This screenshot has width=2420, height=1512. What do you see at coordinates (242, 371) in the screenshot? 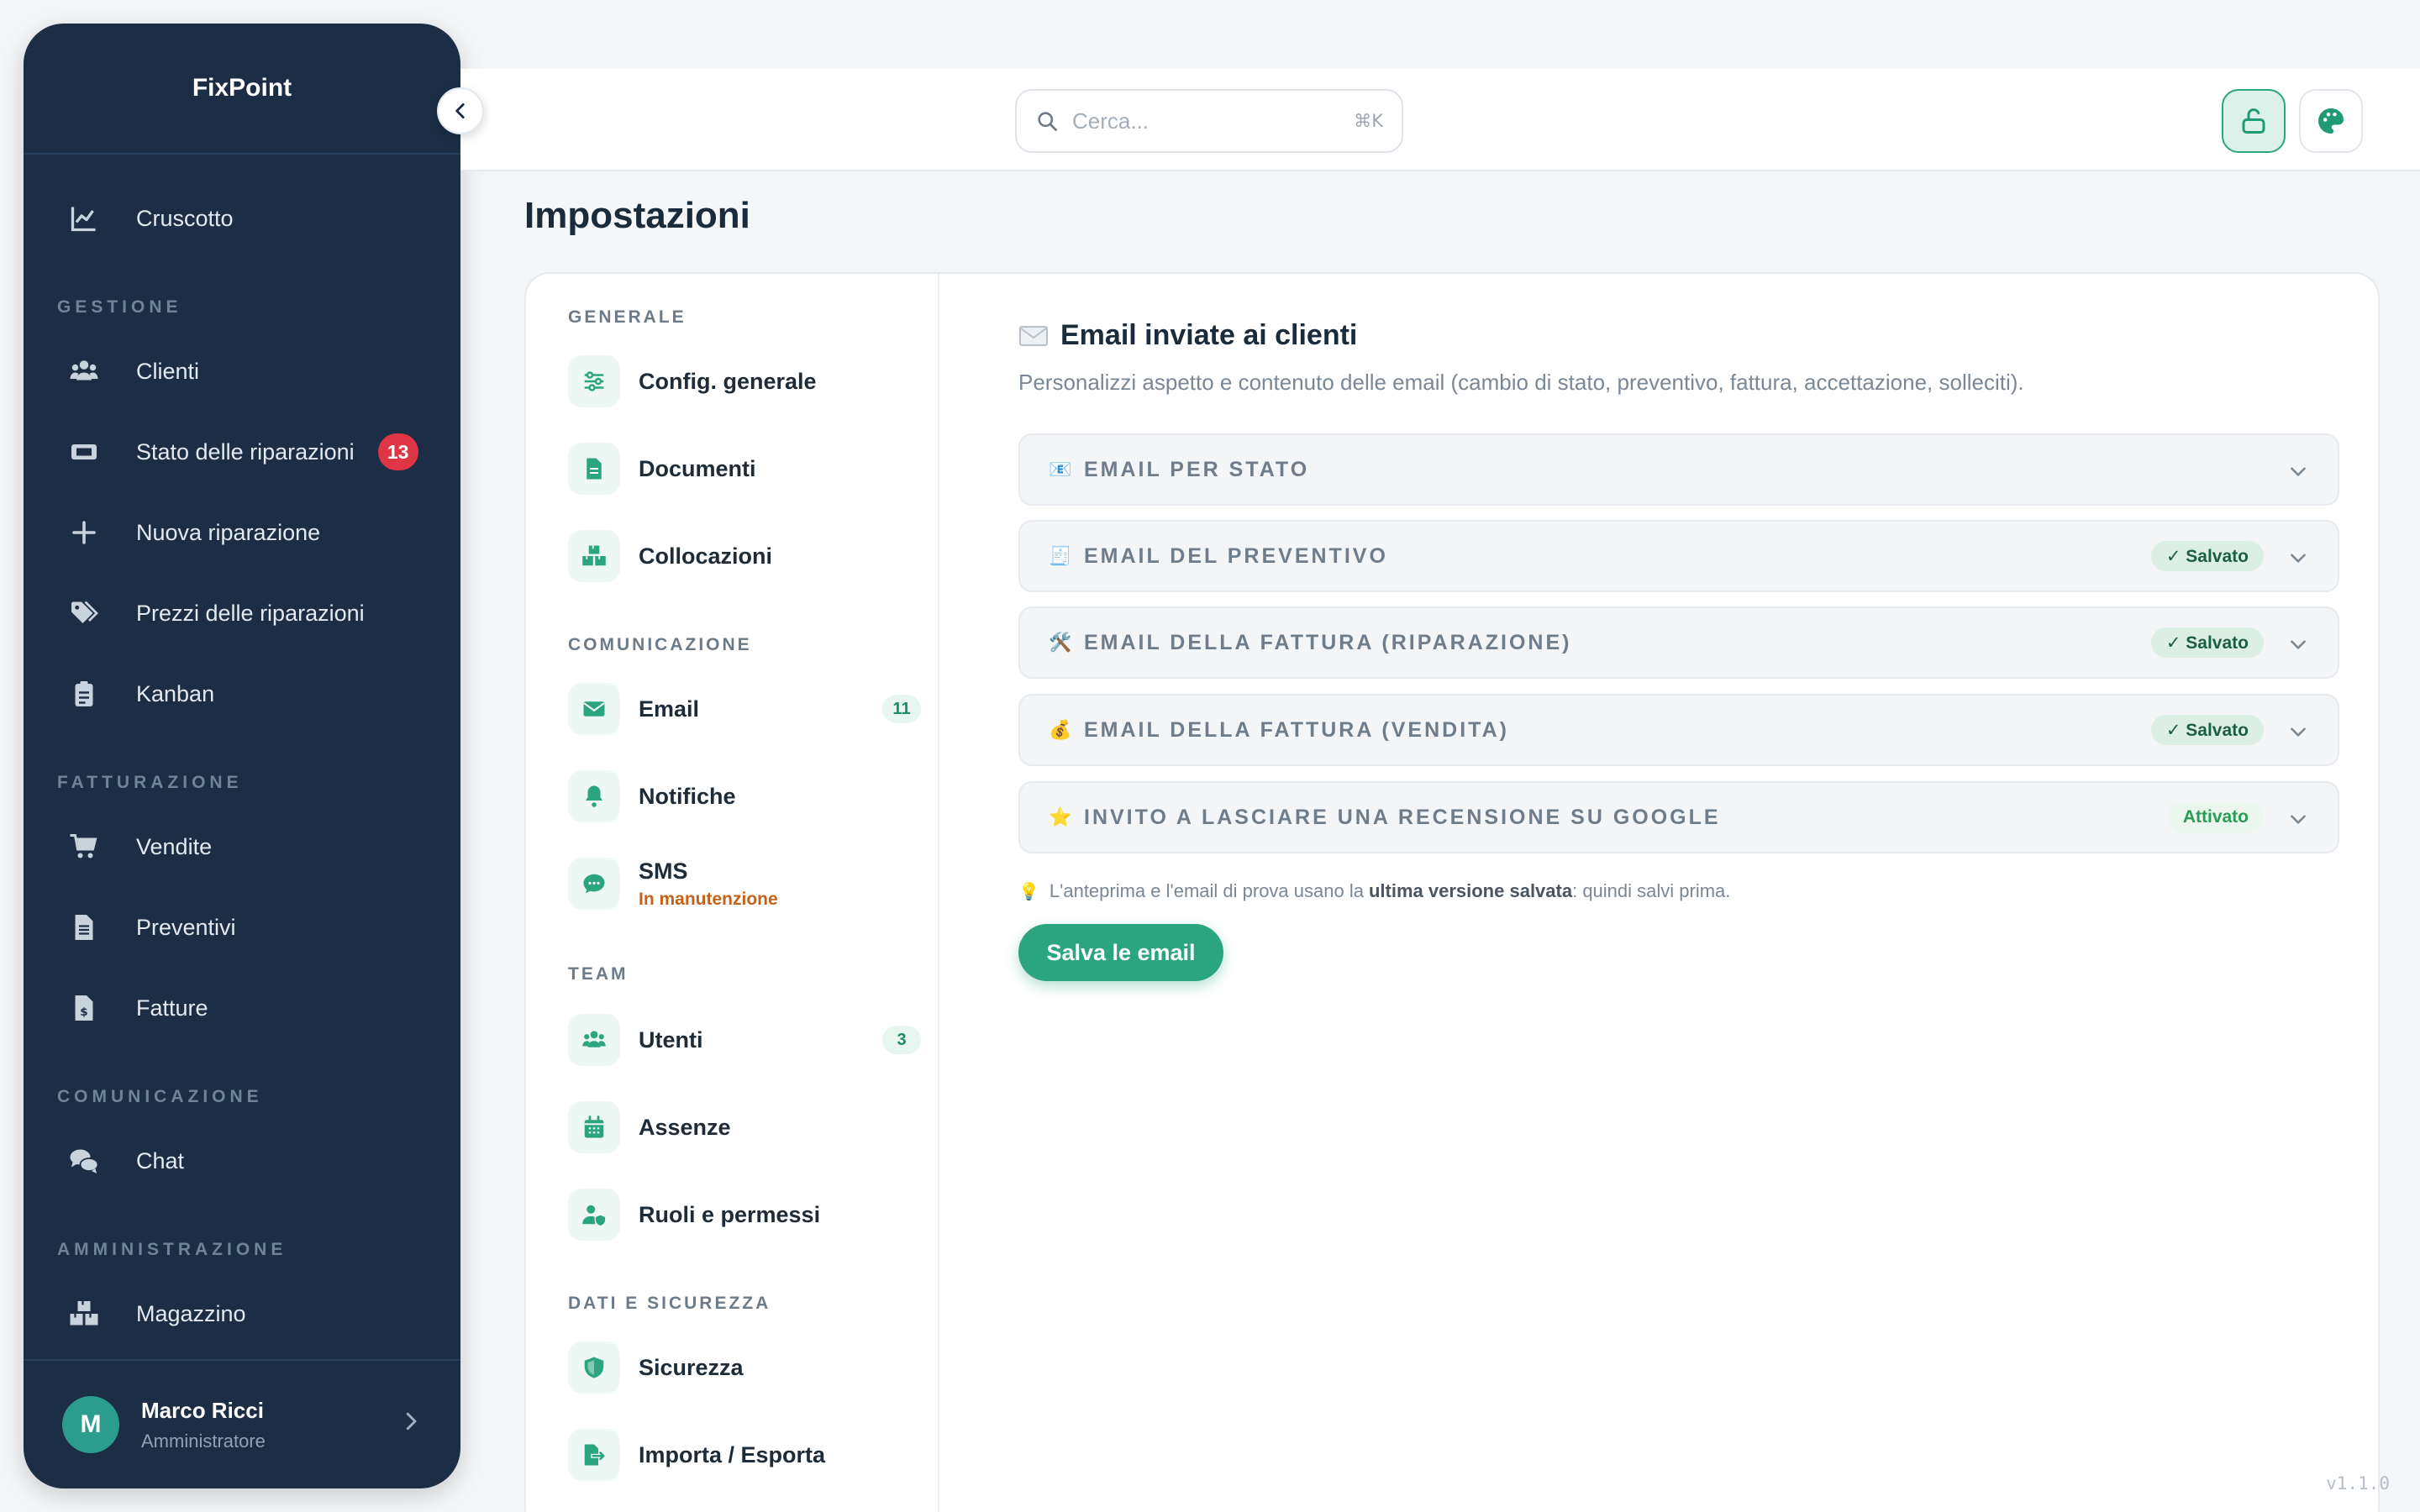
I see `sidebar-item-clienti: Clienti` at bounding box center [242, 371].